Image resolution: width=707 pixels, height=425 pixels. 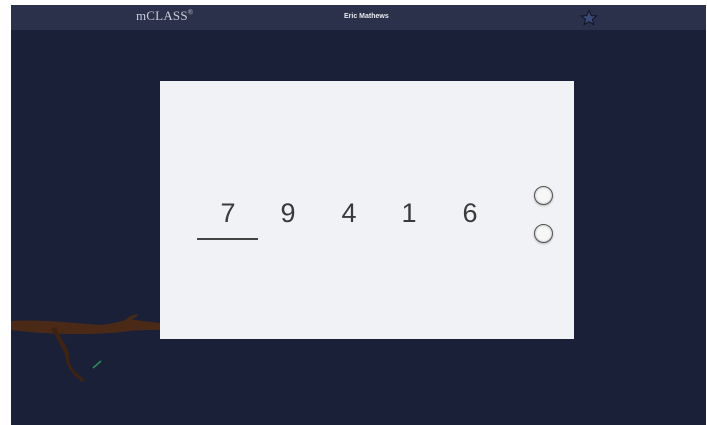 What do you see at coordinates (288, 213) in the screenshot?
I see `digit-2: 9` at bounding box center [288, 213].